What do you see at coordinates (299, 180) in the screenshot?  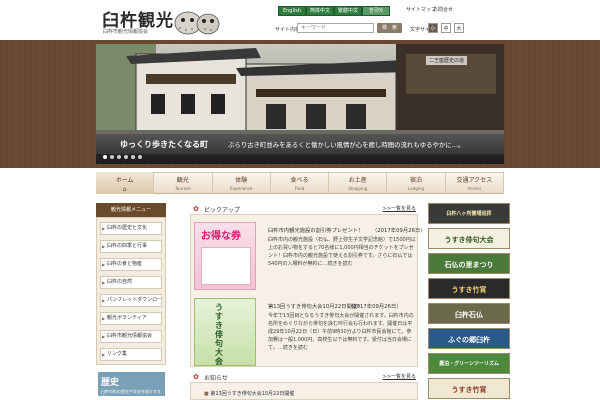 I see `nav-item-label: 食べる` at bounding box center [299, 180].